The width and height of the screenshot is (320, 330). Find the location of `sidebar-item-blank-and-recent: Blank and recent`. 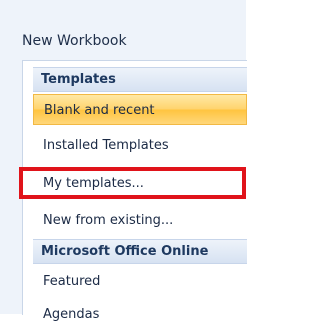

sidebar-item-blank-and-recent: Blank and recent is located at coordinates (140, 109).